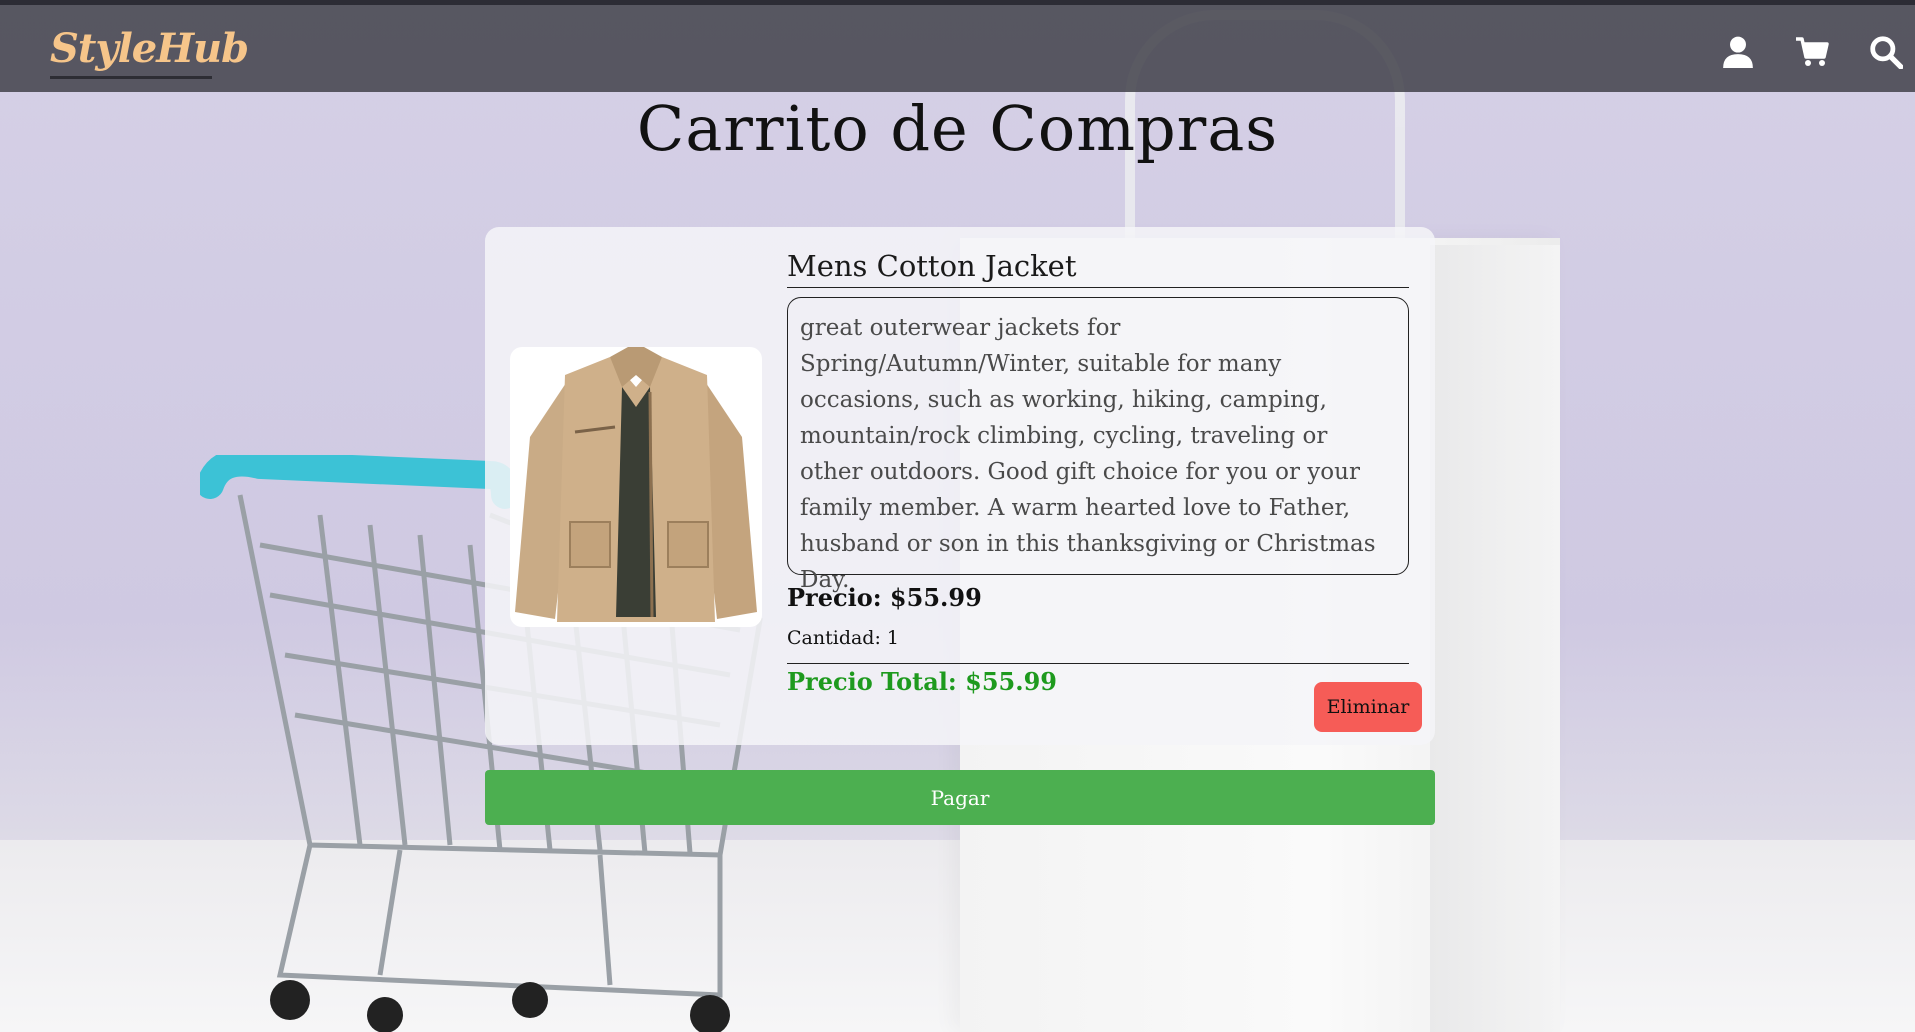 Image resolution: width=1915 pixels, height=1032 pixels. Describe the element at coordinates (884, 597) in the screenshot. I see `product-price: Precio: $55.99` at that location.